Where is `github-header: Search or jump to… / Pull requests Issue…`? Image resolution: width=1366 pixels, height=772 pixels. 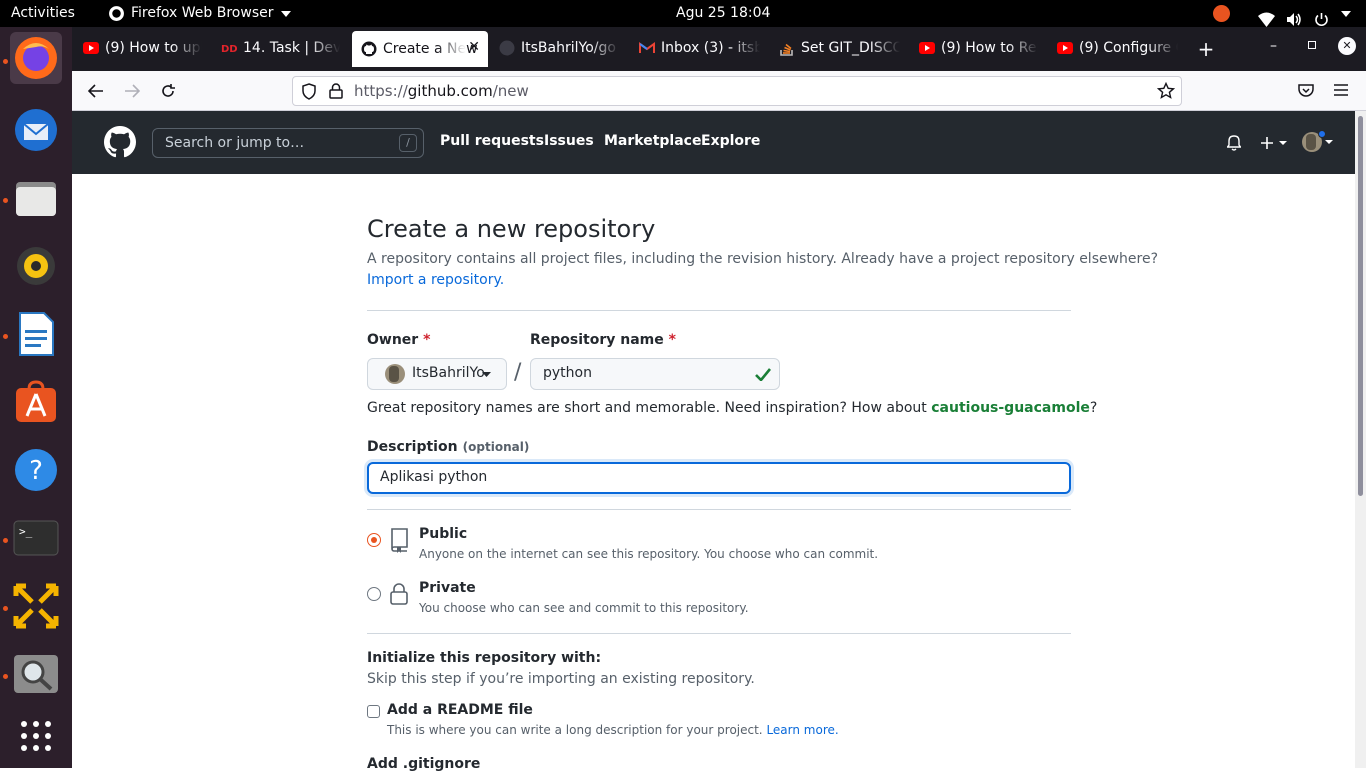
github-header: Search or jump to… / Pull requests Issue… is located at coordinates (713, 142).